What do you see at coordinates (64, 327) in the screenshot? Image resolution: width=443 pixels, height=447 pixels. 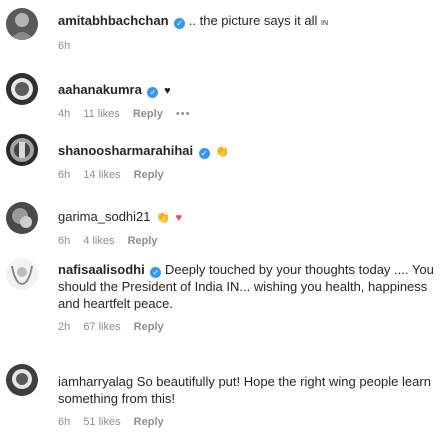 I see `comment-time: 2h` at bounding box center [64, 327].